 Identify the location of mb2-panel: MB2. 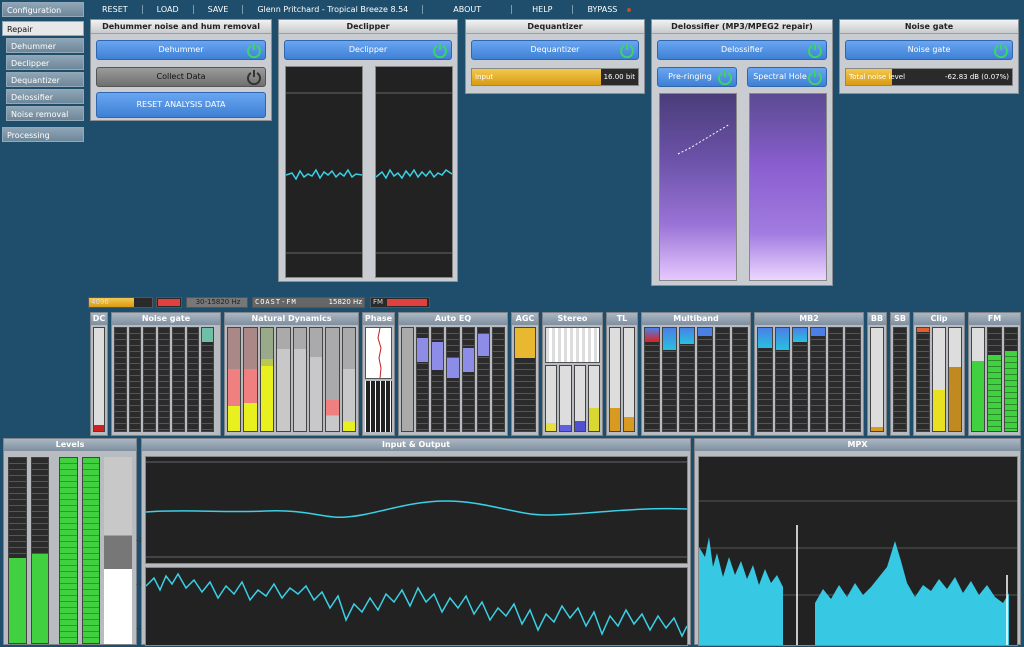
(809, 374).